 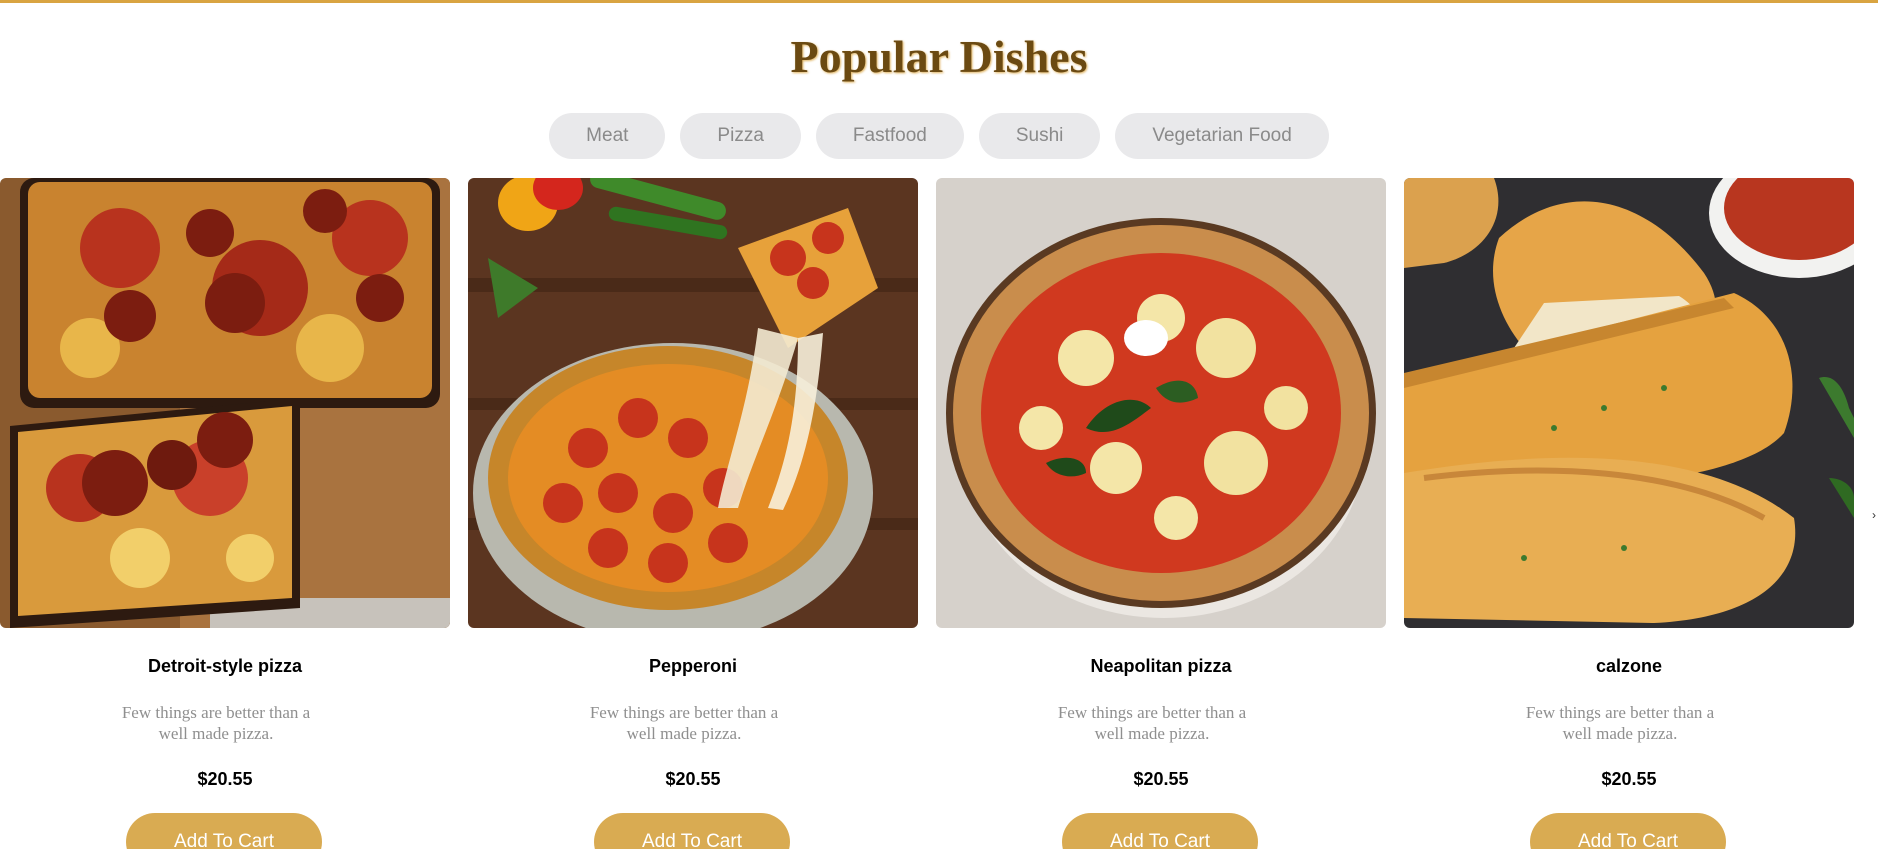 I want to click on calzone-illustration, so click(x=1629, y=403).